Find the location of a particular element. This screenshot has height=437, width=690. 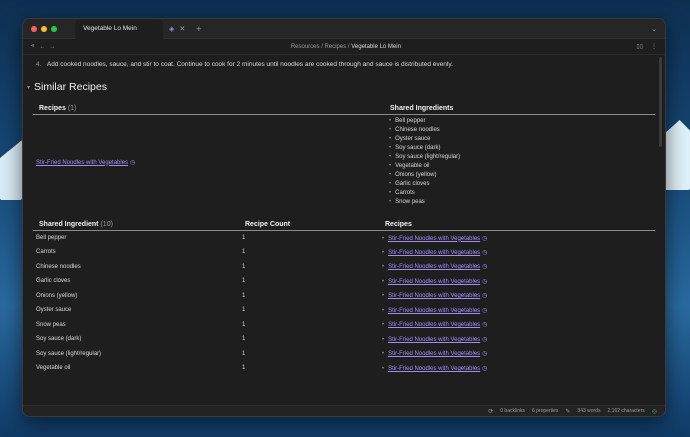

ingredient-list-item: Soy sauce (light/regular) is located at coordinates (519, 157).